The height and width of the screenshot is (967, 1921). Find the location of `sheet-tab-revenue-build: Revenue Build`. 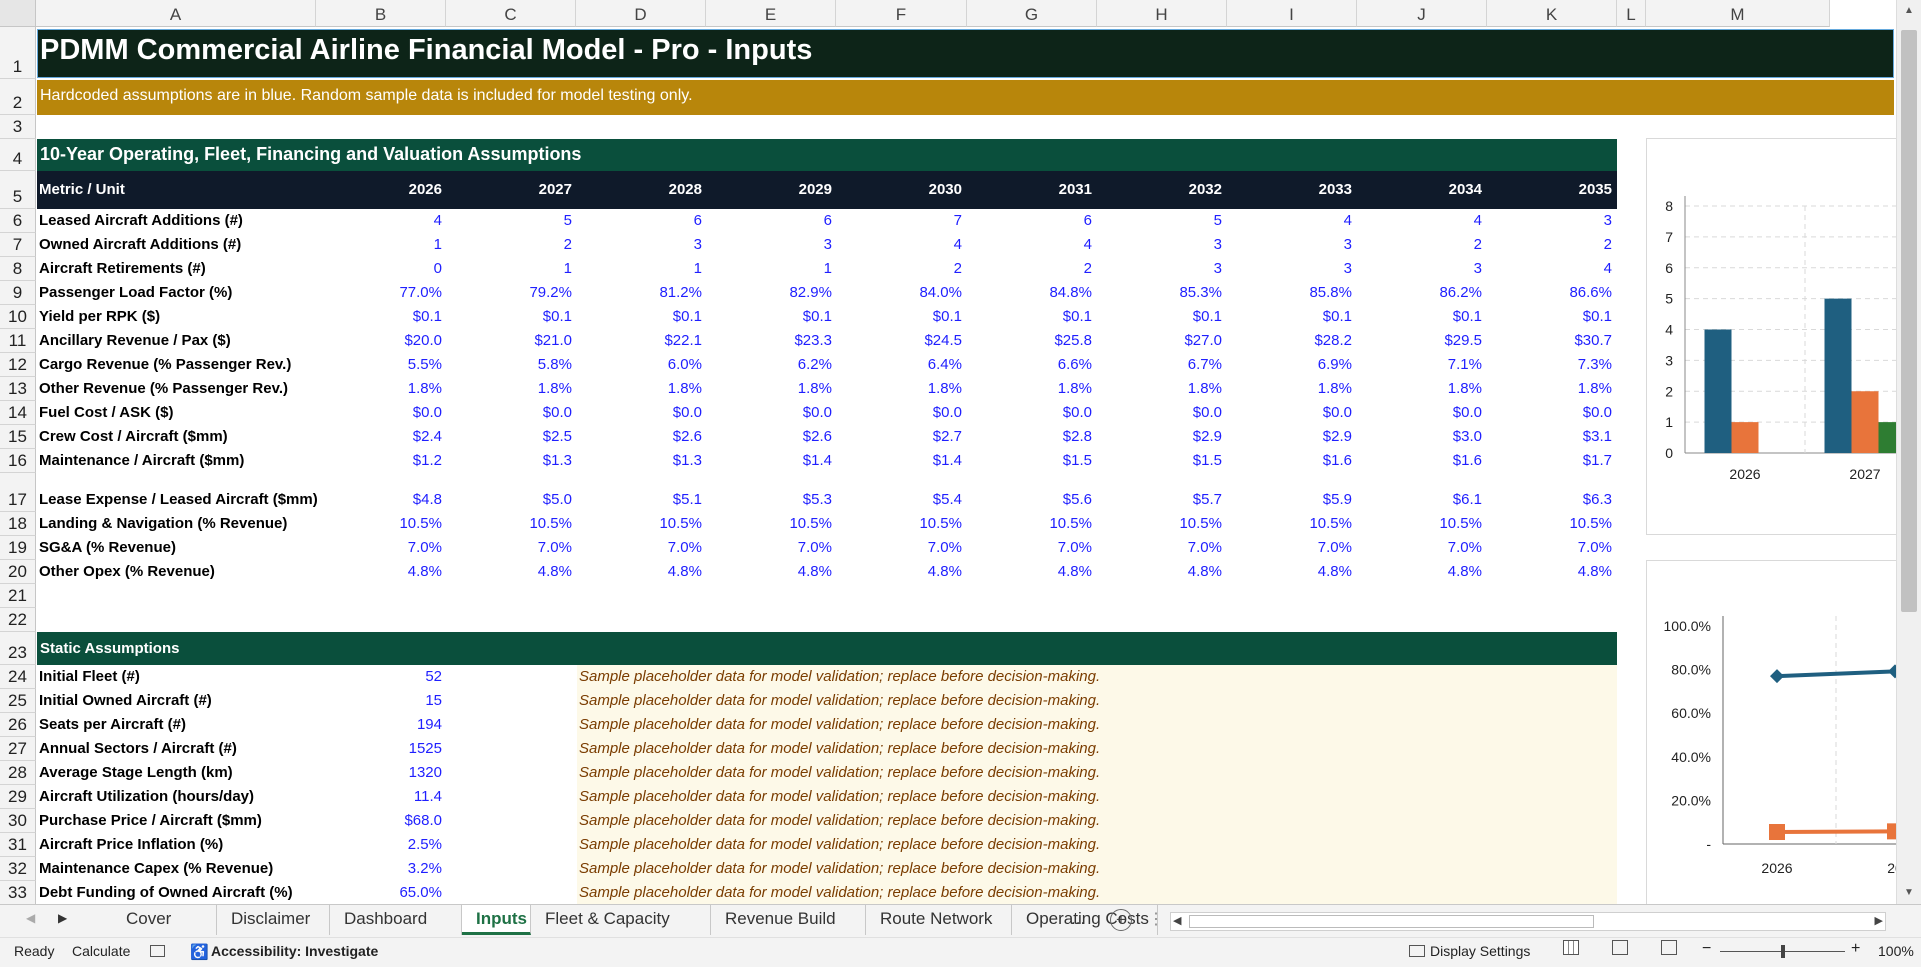

sheet-tab-revenue-build: Revenue Build is located at coordinates (788, 920).